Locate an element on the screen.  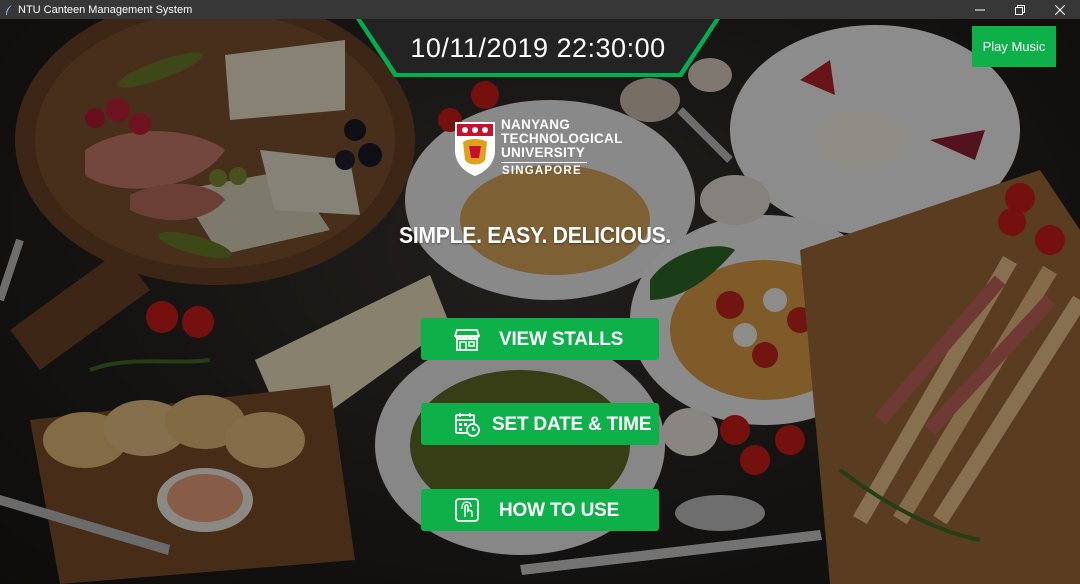
how-to-use-button: HOW TO USE is located at coordinates (540, 510).